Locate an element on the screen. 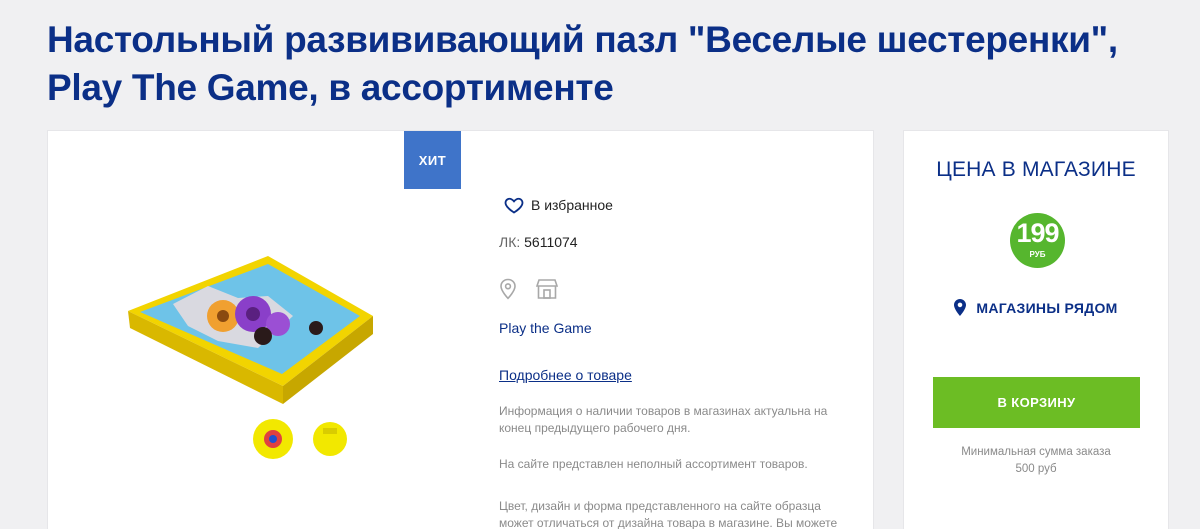 The image size is (1200, 529). price-badge: 199 РУБ is located at coordinates (1037, 240).